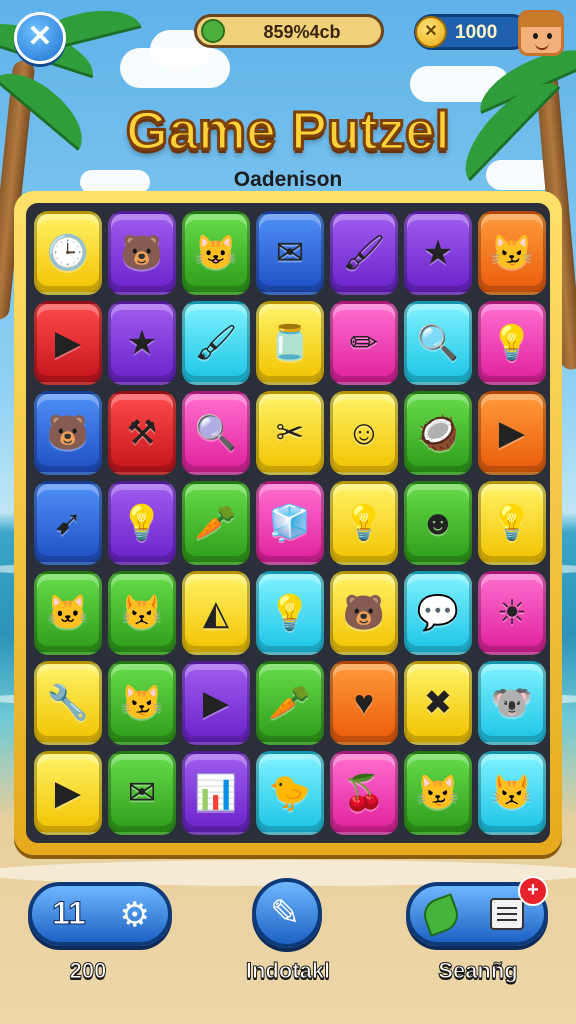  I want to click on coin-counter: ✕ 1000, so click(472, 32).